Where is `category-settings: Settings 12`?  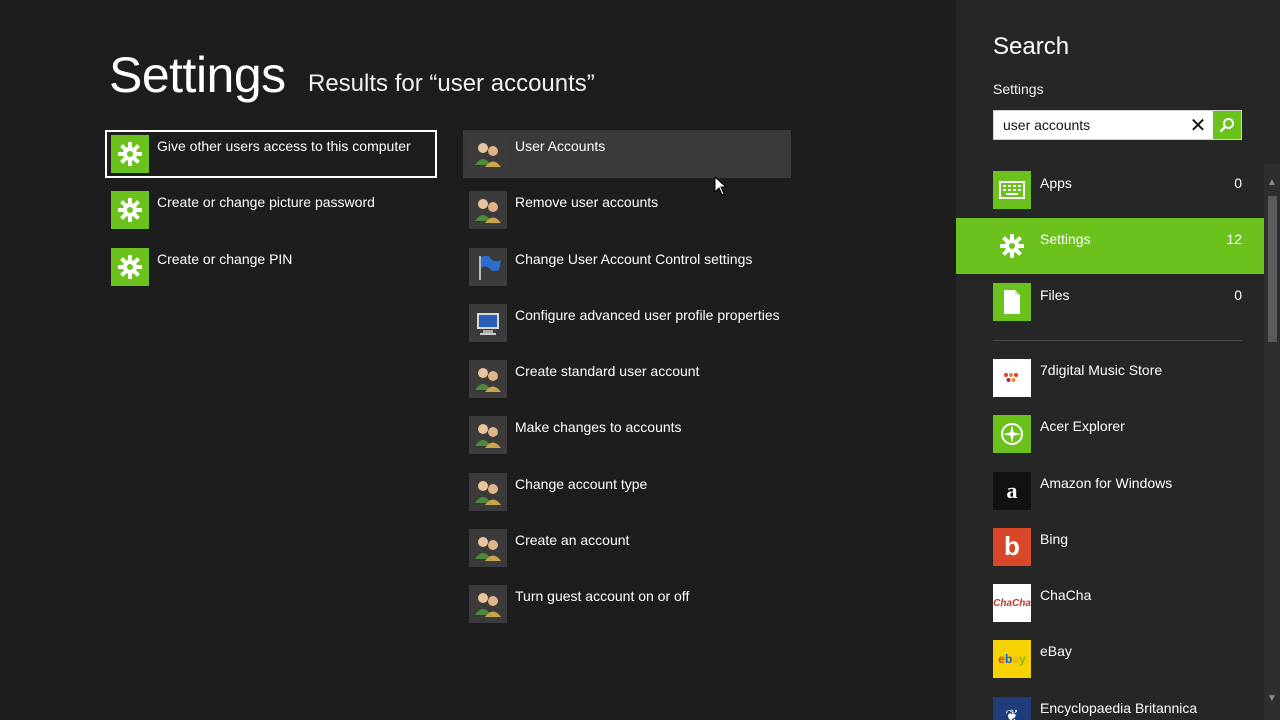
category-settings: Settings 12 is located at coordinates (1110, 246).